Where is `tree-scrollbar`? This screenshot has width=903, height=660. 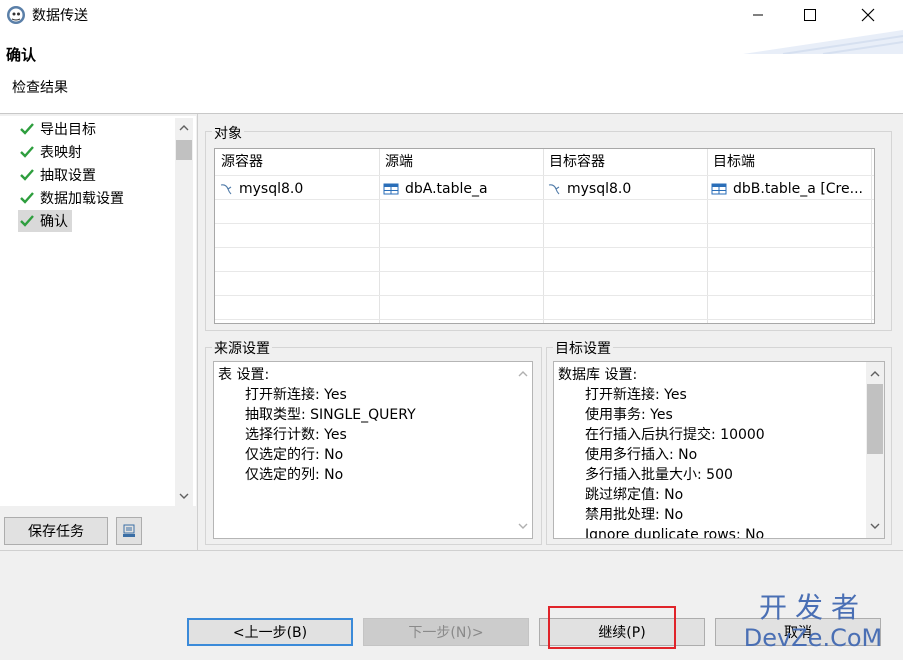 tree-scrollbar is located at coordinates (184, 312).